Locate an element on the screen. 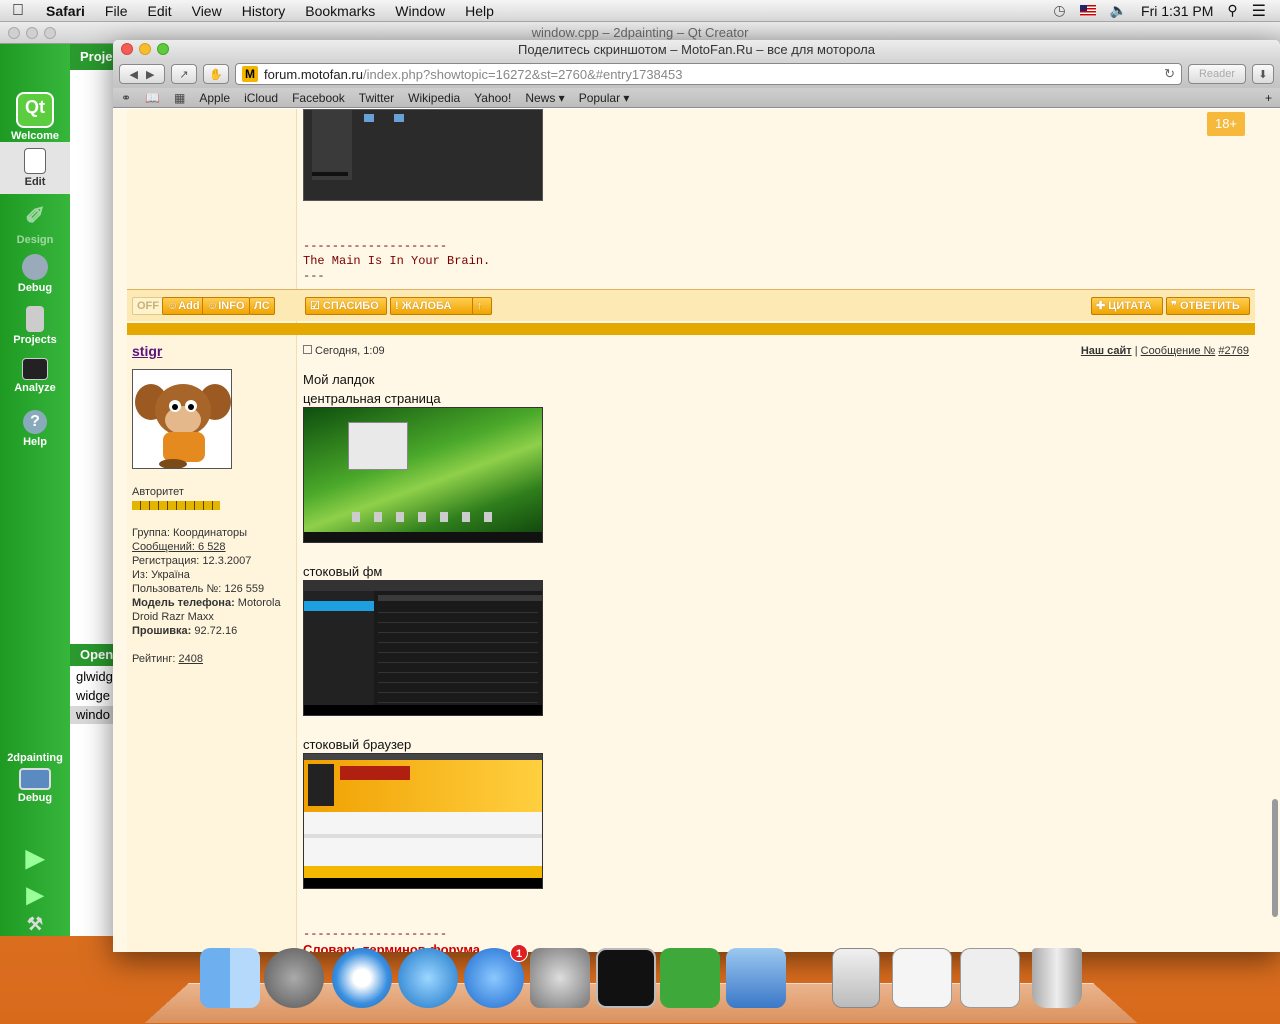  back-icon: ◀ is located at coordinates (134, 74).